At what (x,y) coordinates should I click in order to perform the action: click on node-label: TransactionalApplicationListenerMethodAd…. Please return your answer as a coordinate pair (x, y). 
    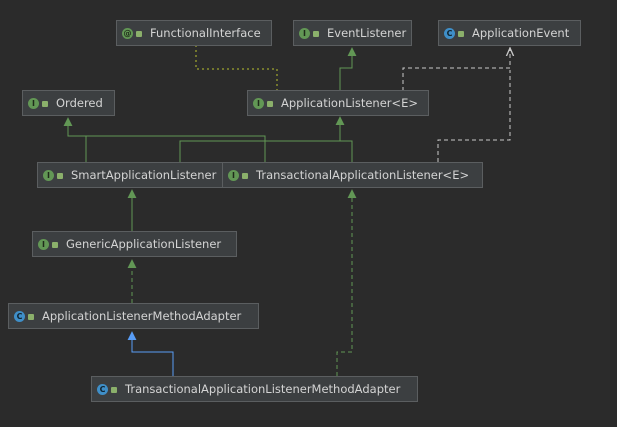
    Looking at the image, I should click on (263, 389).